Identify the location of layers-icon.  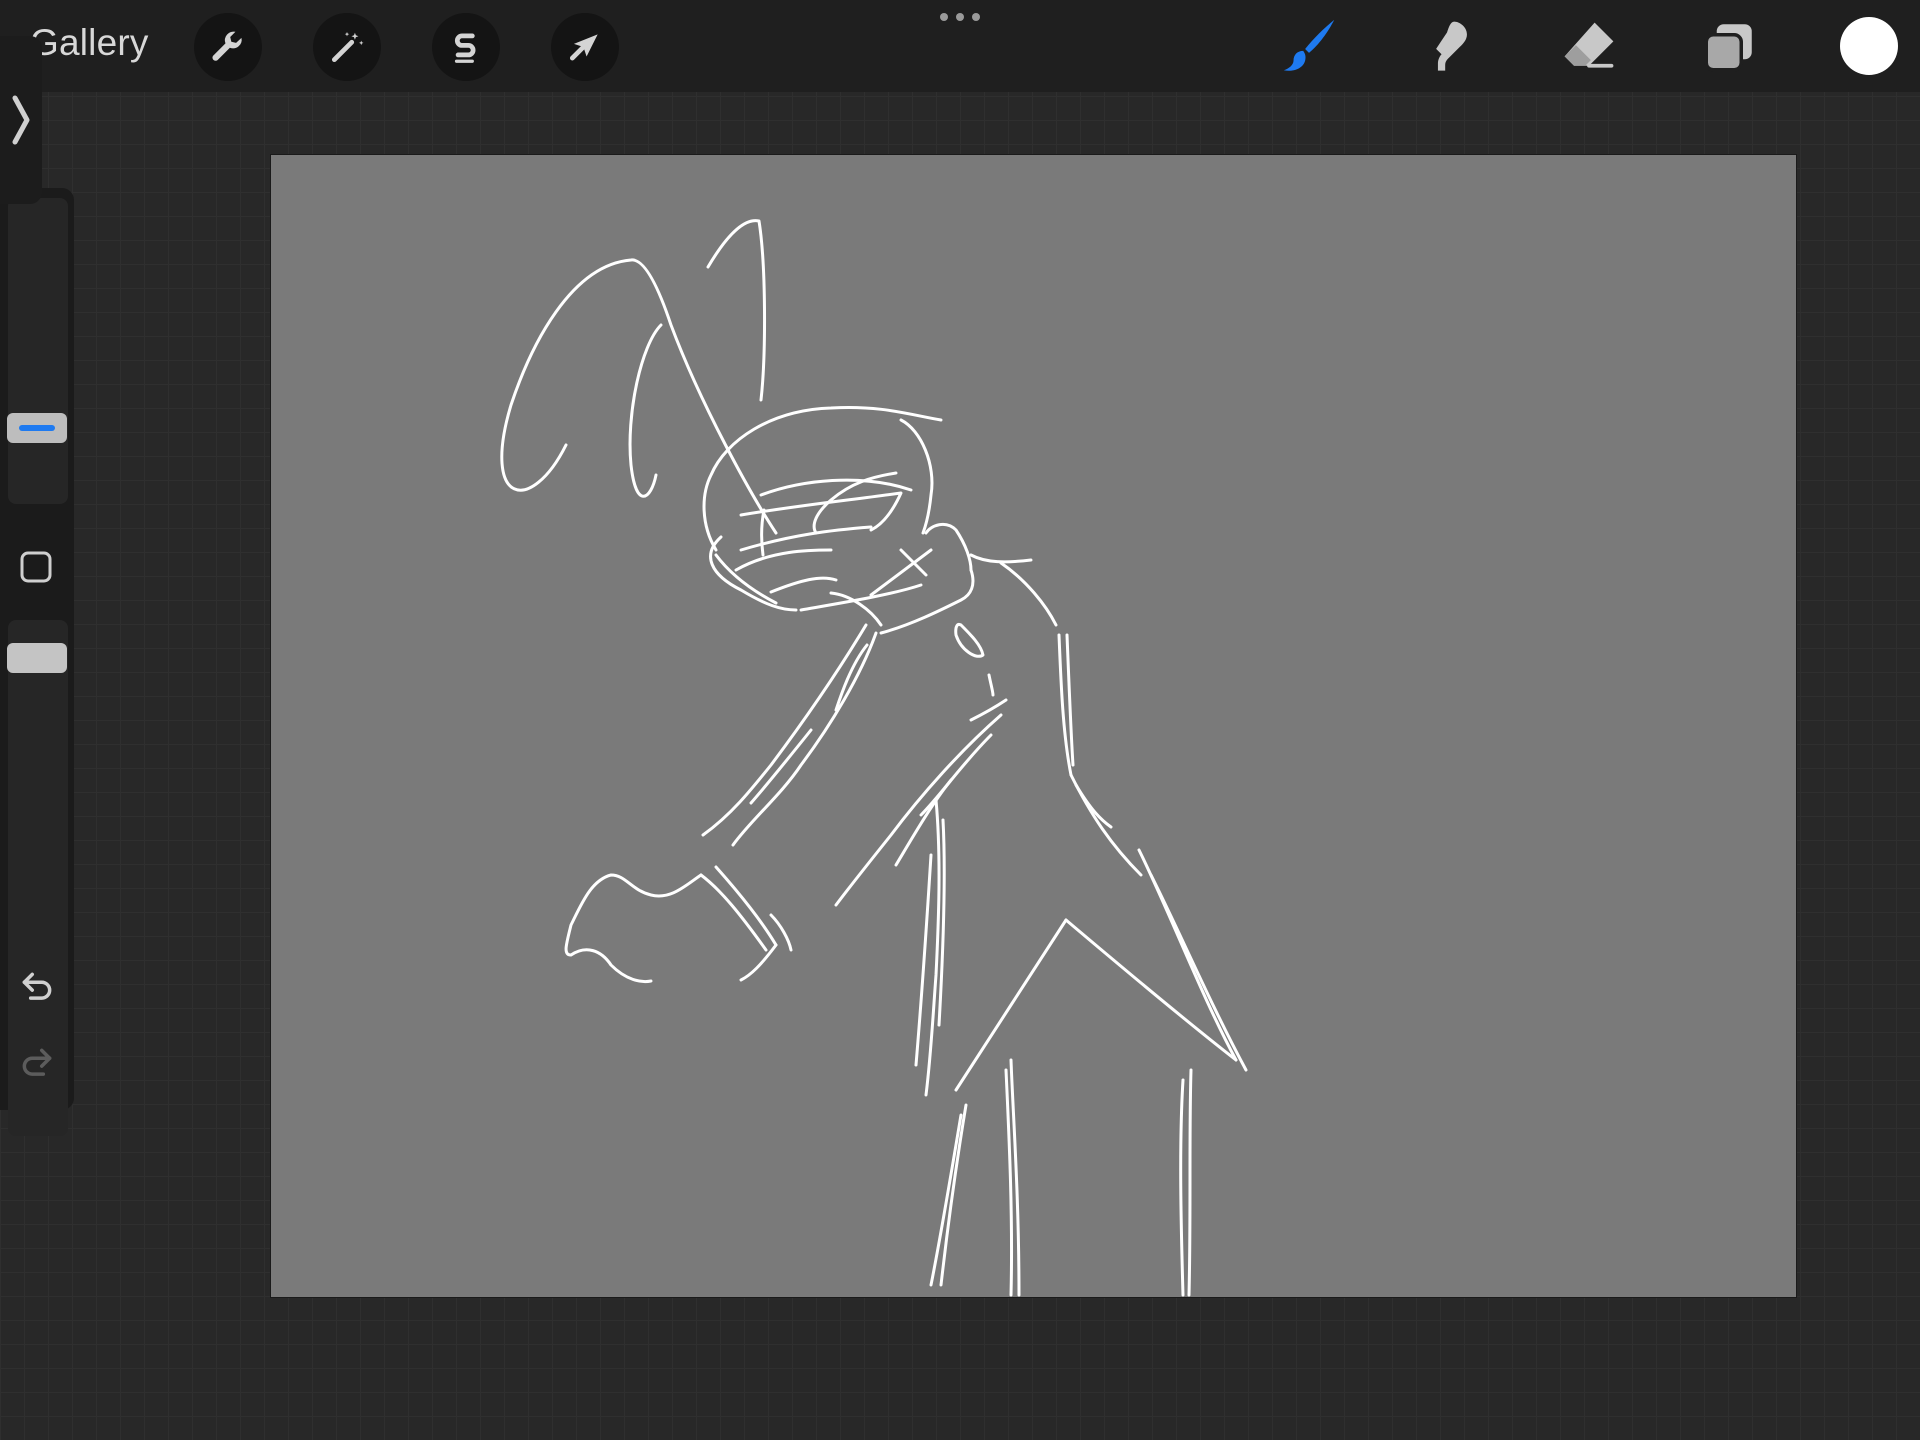
(1728, 48).